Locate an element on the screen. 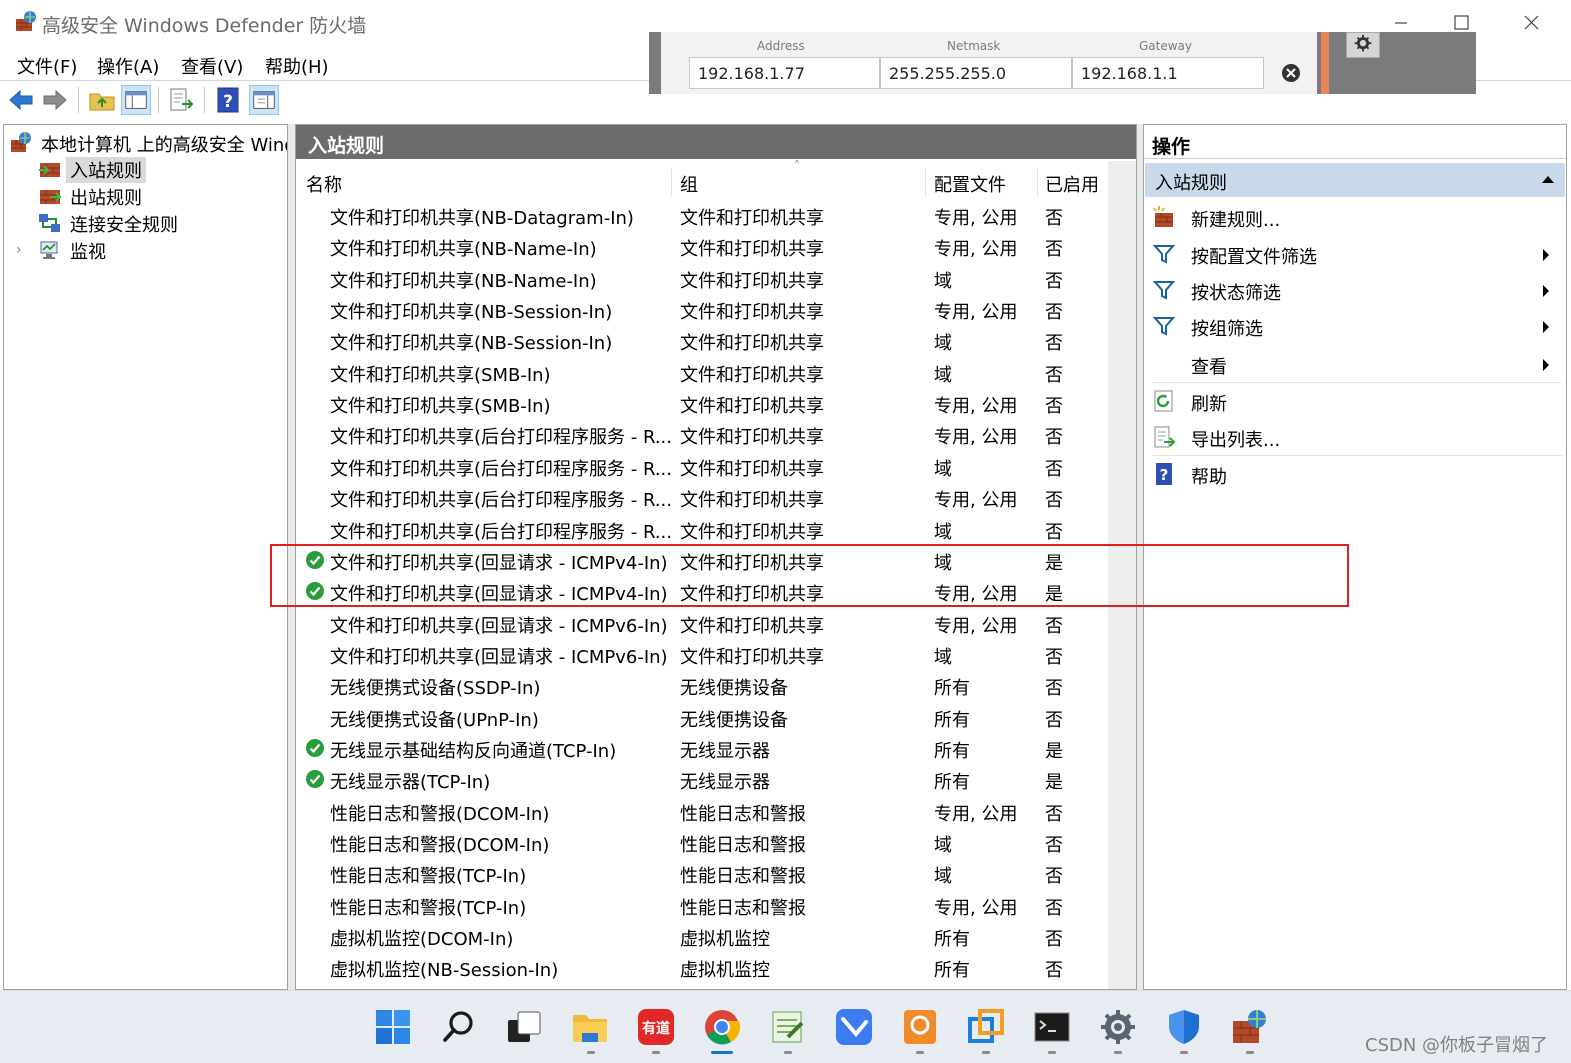  rule-profile: 专用, 公用 is located at coordinates (976, 438).